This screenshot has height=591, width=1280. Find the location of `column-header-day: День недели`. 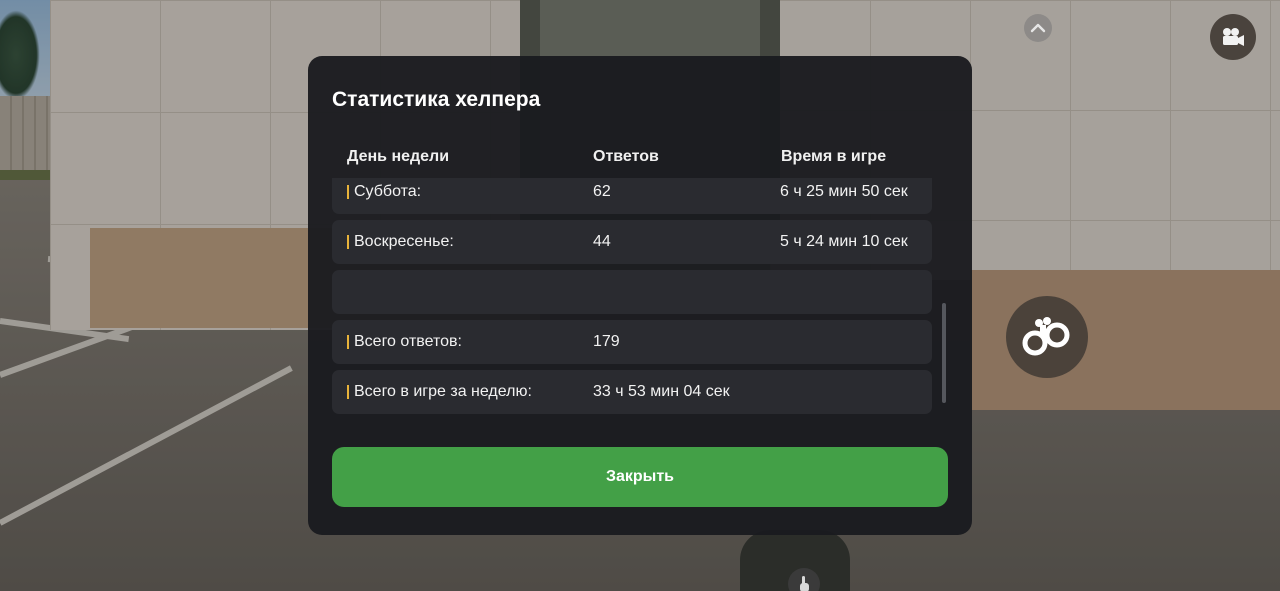

column-header-day: День недели is located at coordinates (398, 156).